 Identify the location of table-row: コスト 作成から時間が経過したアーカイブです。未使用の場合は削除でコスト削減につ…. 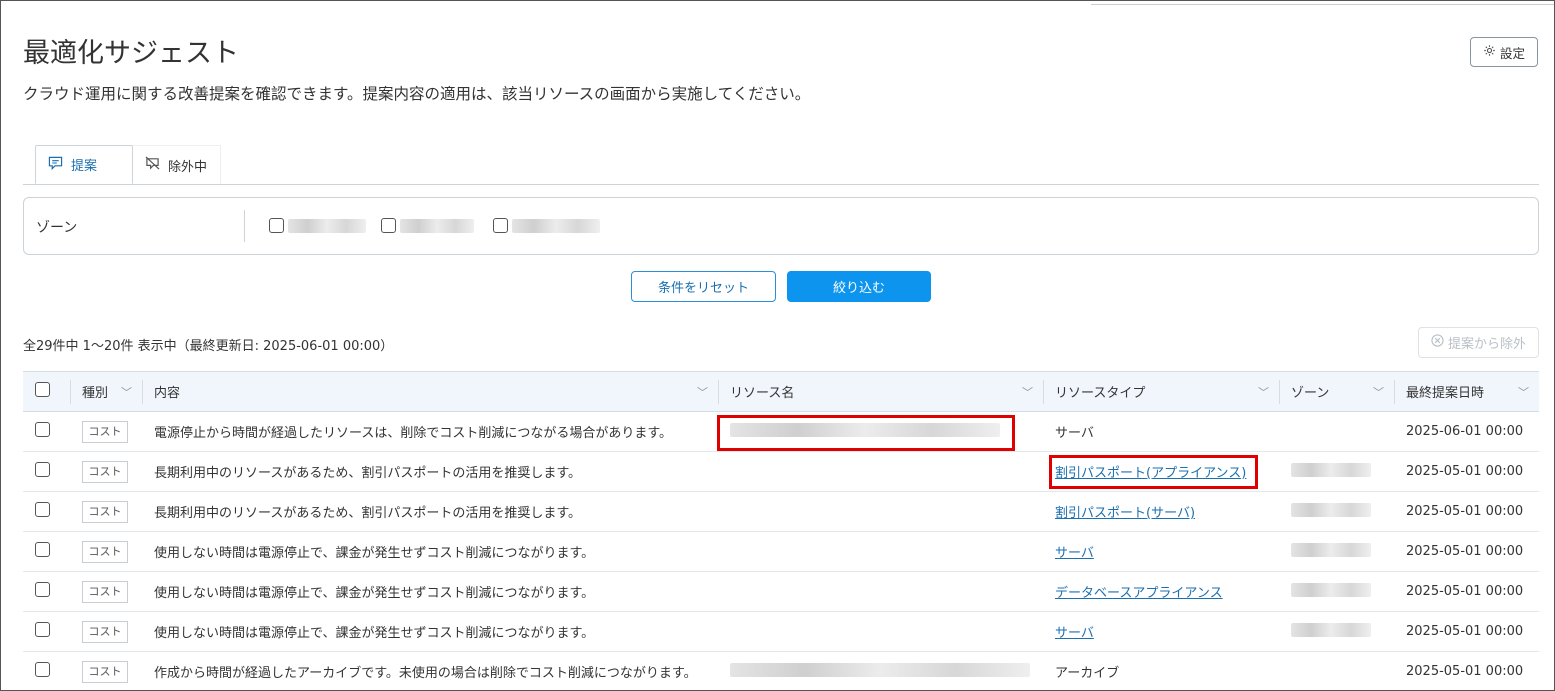
(781, 671).